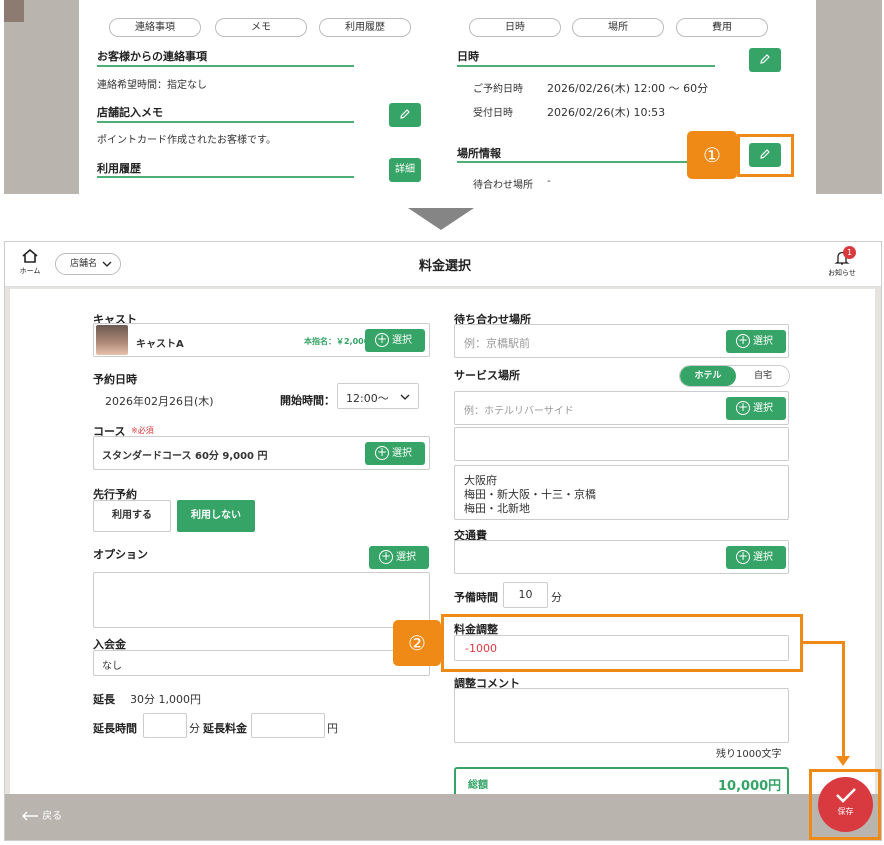  I want to click on advance-use-button: 利用する, so click(132, 516).